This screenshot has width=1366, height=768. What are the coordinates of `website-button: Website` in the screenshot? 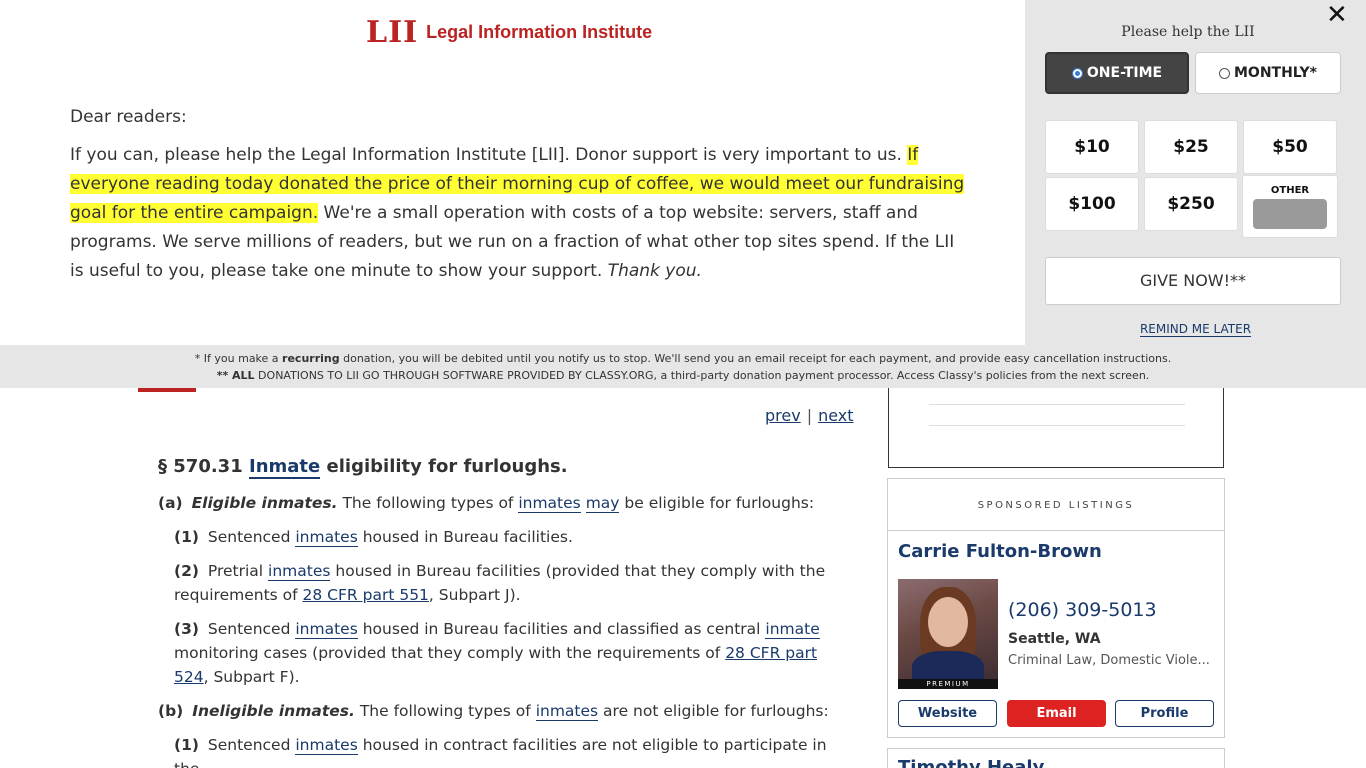 It's located at (947, 713).